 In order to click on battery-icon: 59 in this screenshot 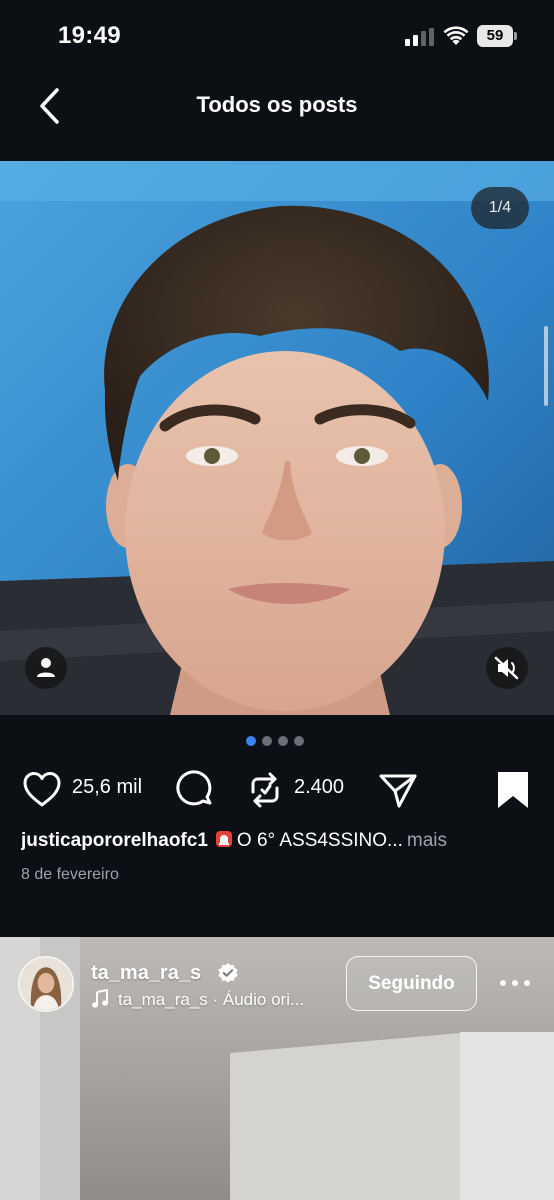, I will do `click(497, 36)`.